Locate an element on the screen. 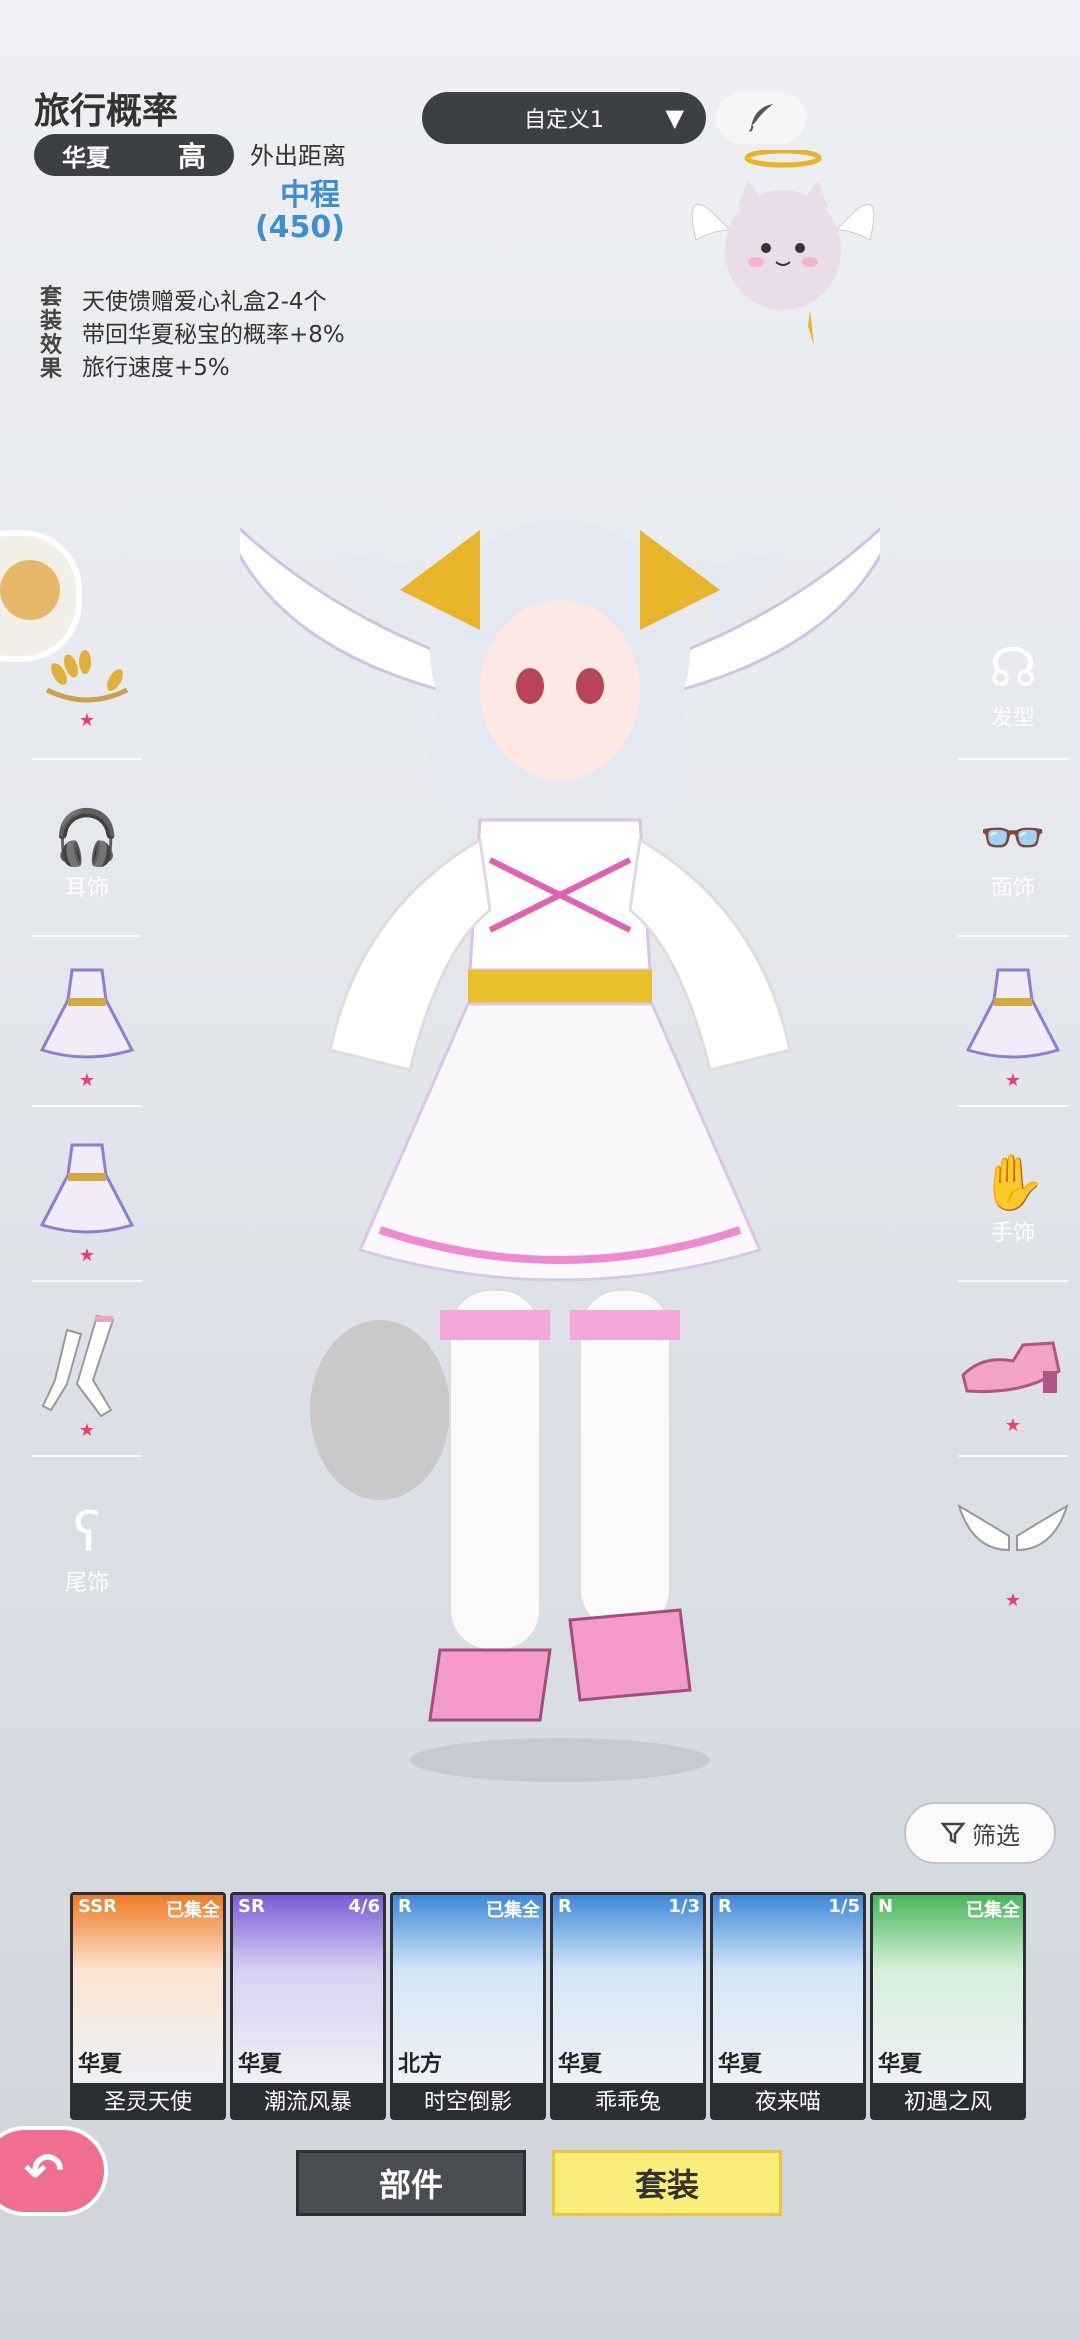  card-name: 夜来喵 is located at coordinates (787, 2102).